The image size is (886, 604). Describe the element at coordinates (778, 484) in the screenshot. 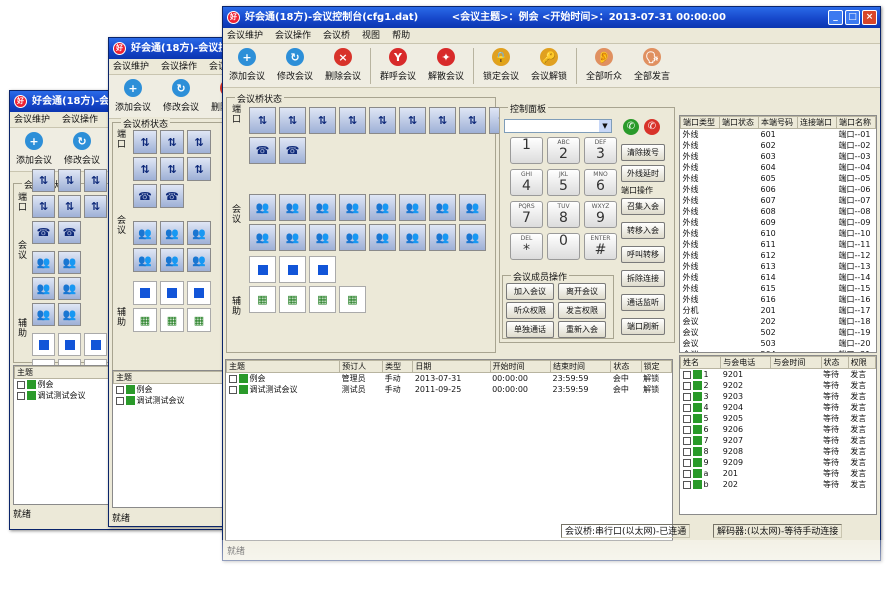

I see `table-row: b 202 等待 发言` at that location.